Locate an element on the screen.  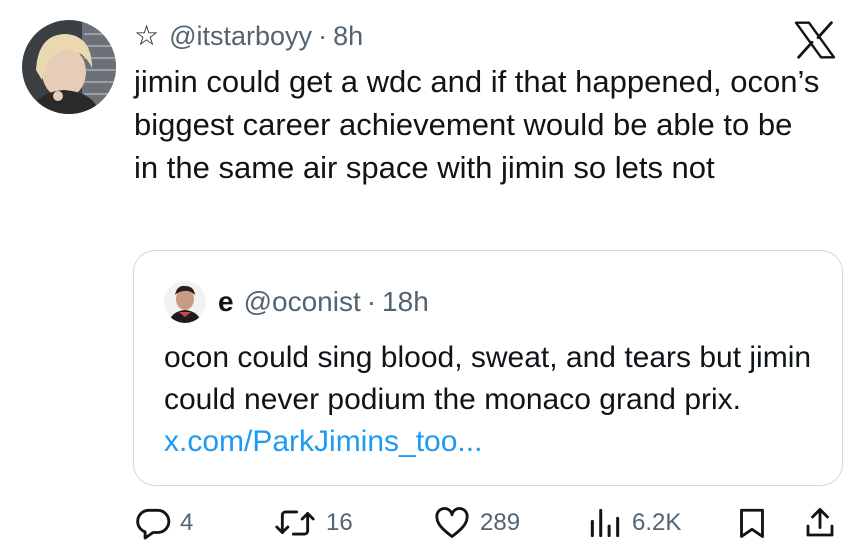
action-bar: 4 16 289 6.2K is located at coordinates (489, 523).